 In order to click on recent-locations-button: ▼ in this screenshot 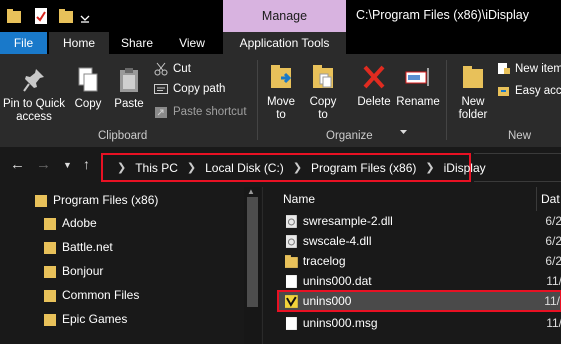, I will do `click(67, 165)`.